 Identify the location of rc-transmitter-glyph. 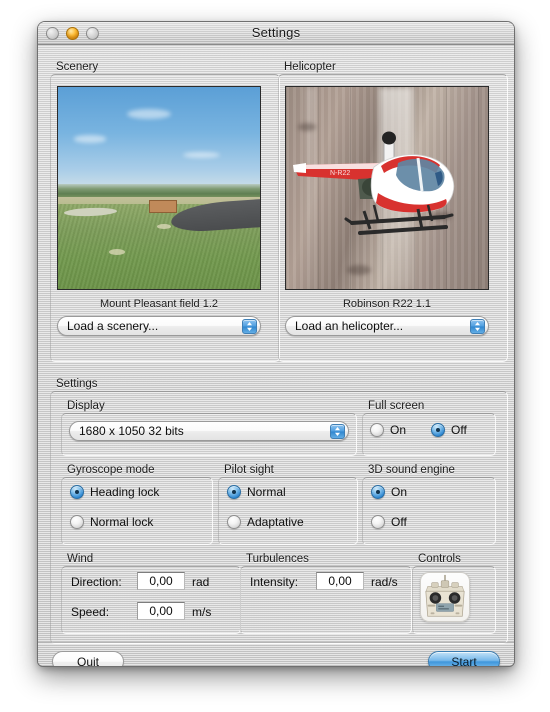
(445, 595).